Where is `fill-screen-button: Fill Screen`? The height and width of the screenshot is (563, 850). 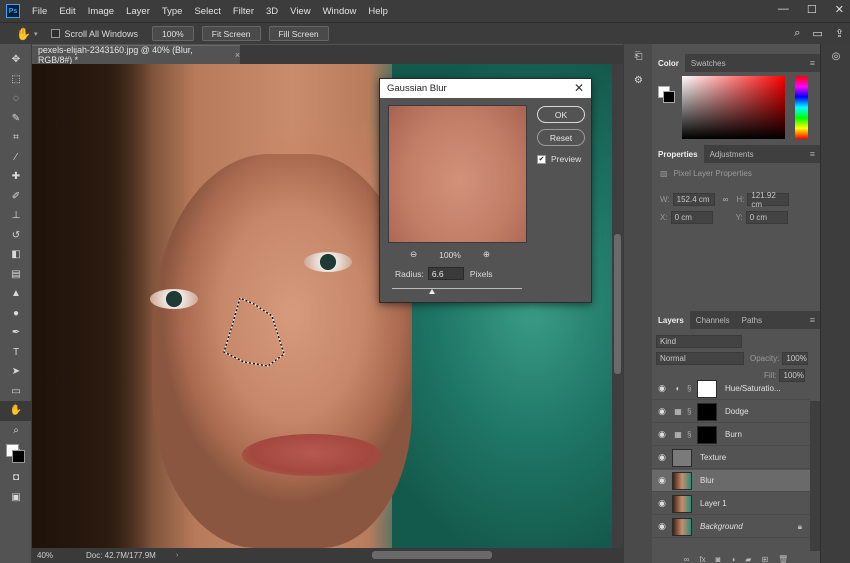 fill-screen-button: Fill Screen is located at coordinates (298, 33).